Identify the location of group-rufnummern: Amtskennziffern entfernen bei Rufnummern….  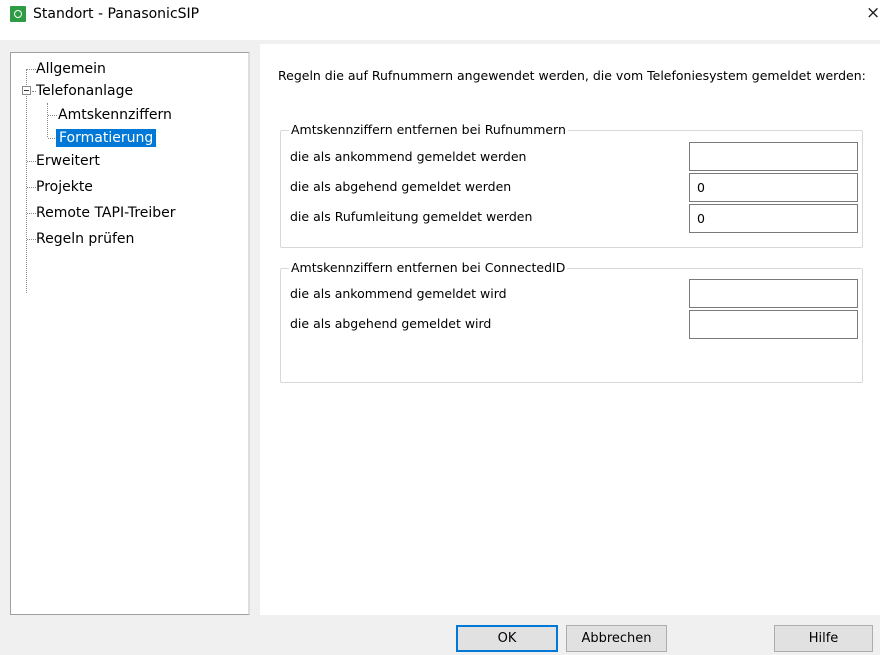
(571, 185).